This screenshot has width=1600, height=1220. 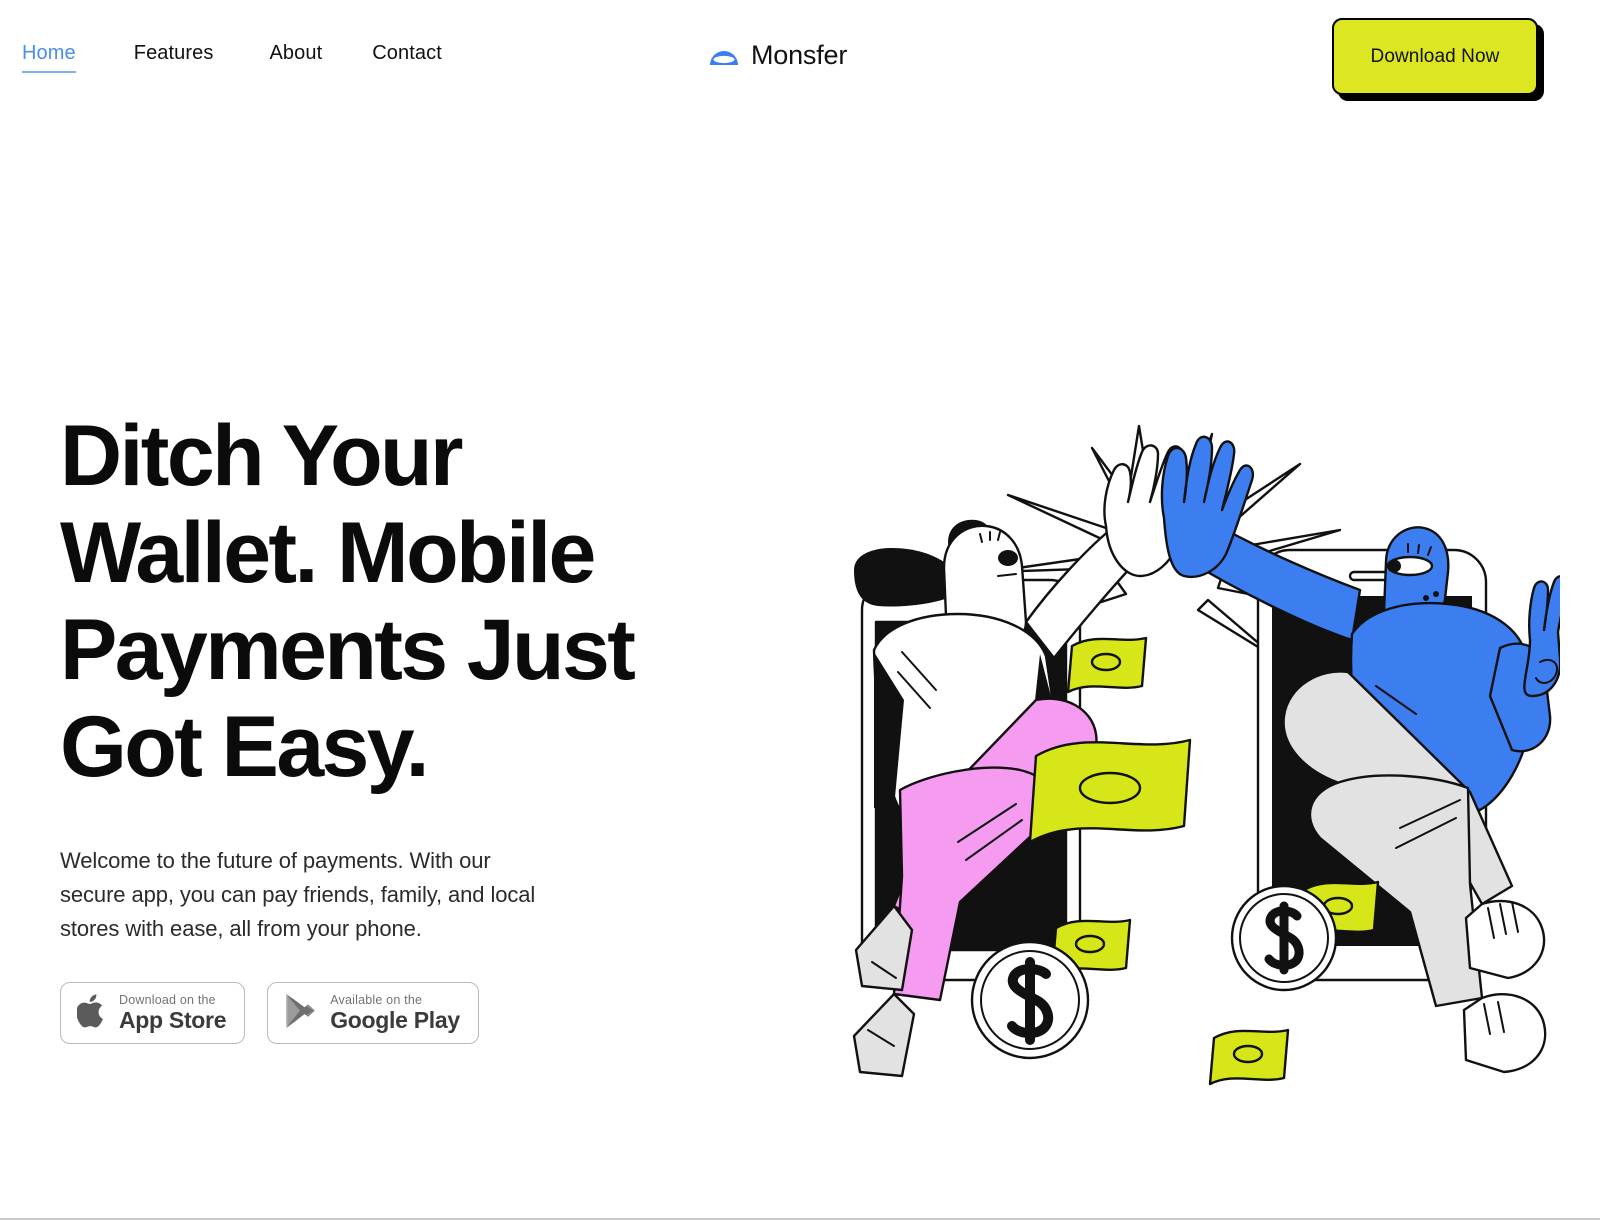 I want to click on google-play-triangle-icon, so click(x=301, y=1013).